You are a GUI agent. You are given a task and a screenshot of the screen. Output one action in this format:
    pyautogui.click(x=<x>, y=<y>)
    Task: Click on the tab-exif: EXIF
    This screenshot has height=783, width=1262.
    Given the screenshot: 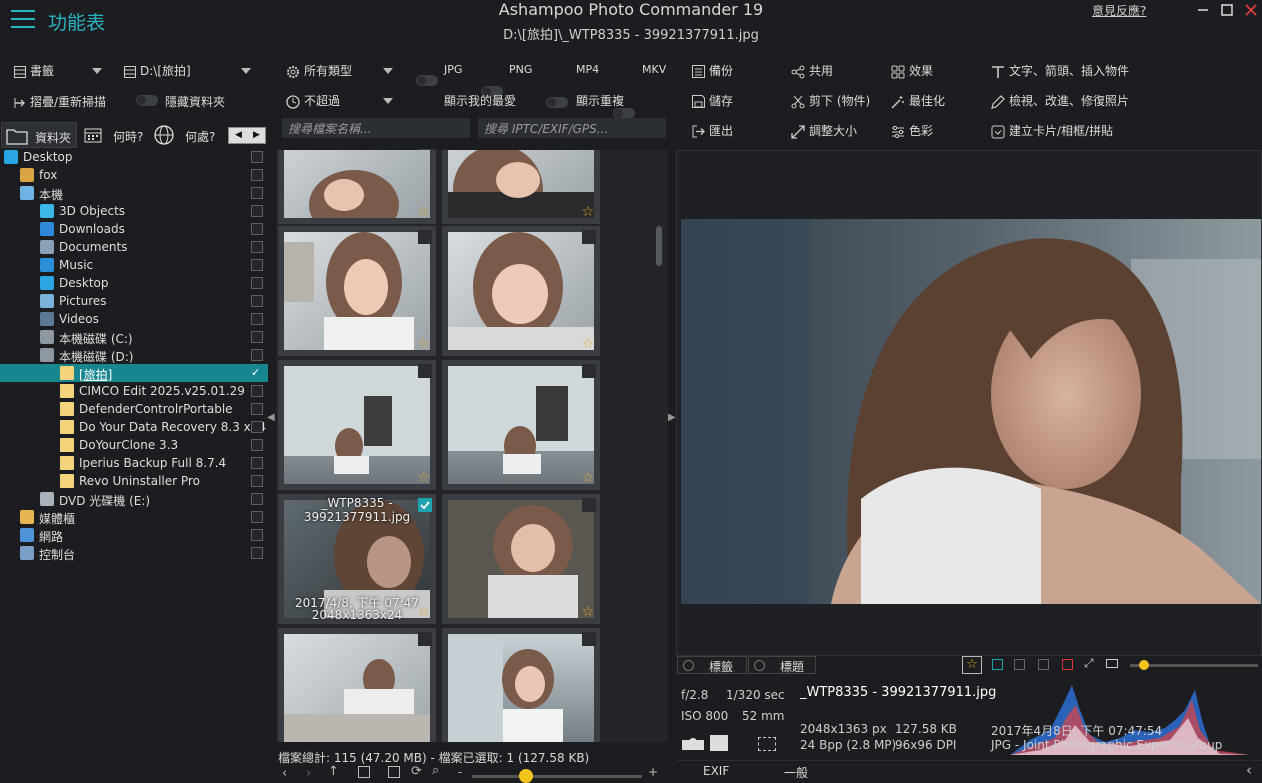 What is the action you would take?
    pyautogui.click(x=716, y=771)
    